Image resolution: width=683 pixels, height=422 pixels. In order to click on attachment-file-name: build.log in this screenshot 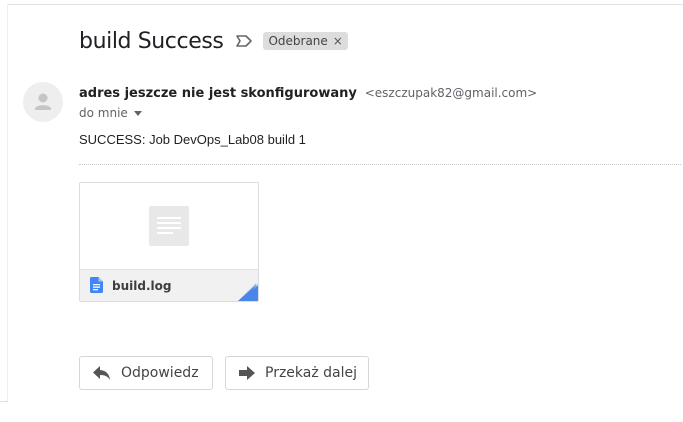, I will do `click(142, 286)`.